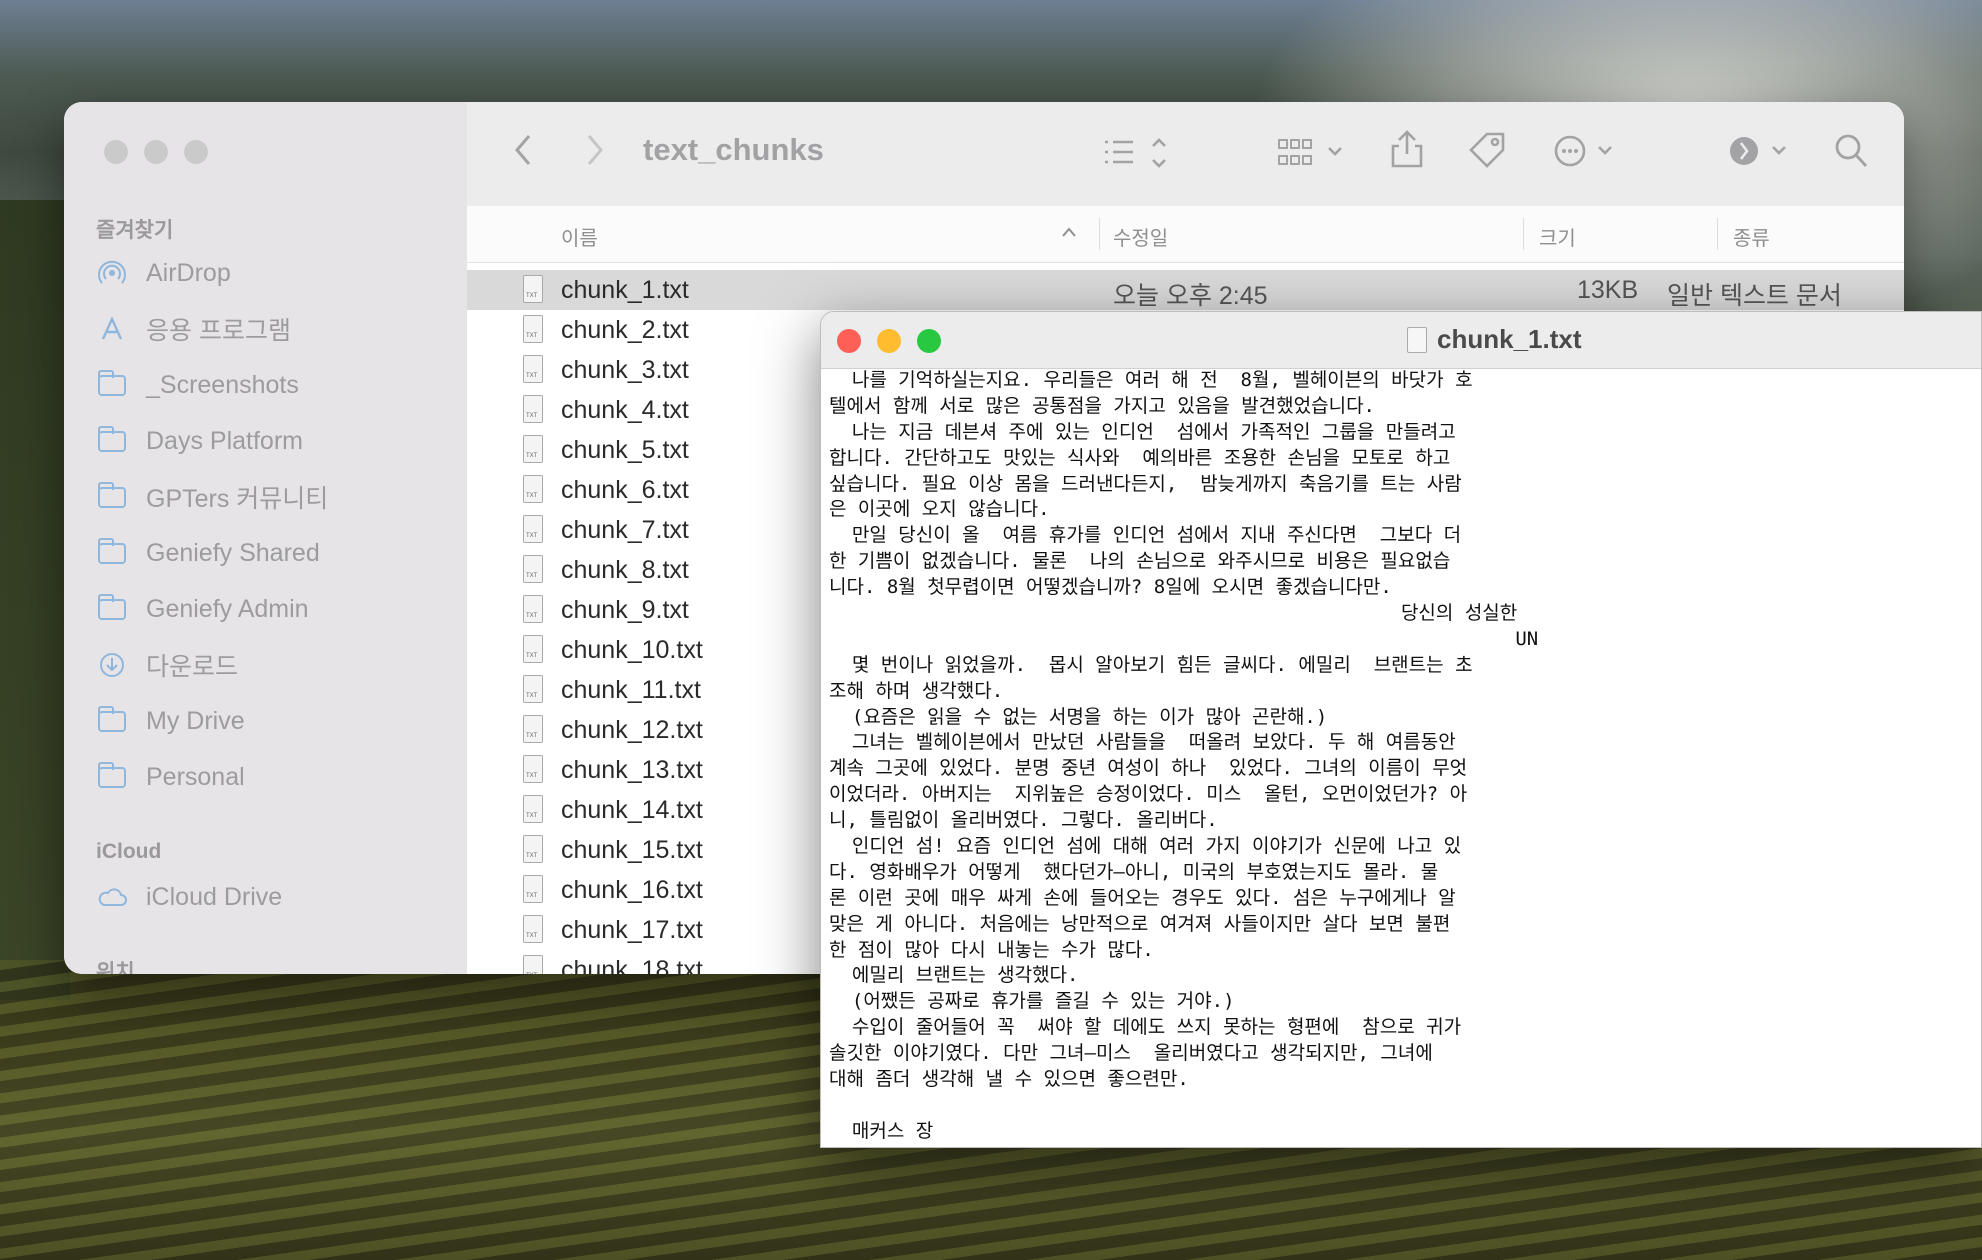 The height and width of the screenshot is (1260, 1982). Describe the element at coordinates (632, 810) in the screenshot. I see `file-name: chunk_14.txt` at that location.